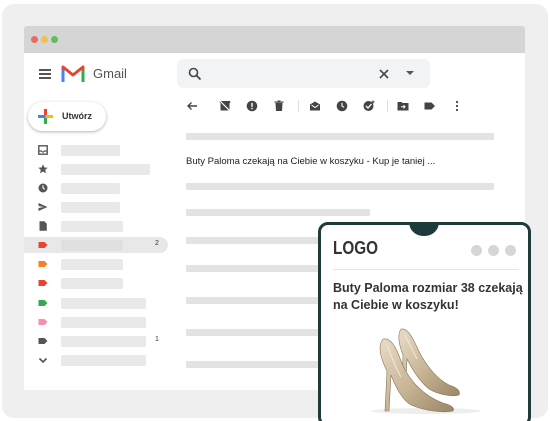 The width and height of the screenshot is (550, 421). I want to click on clock-icon, so click(43, 188).